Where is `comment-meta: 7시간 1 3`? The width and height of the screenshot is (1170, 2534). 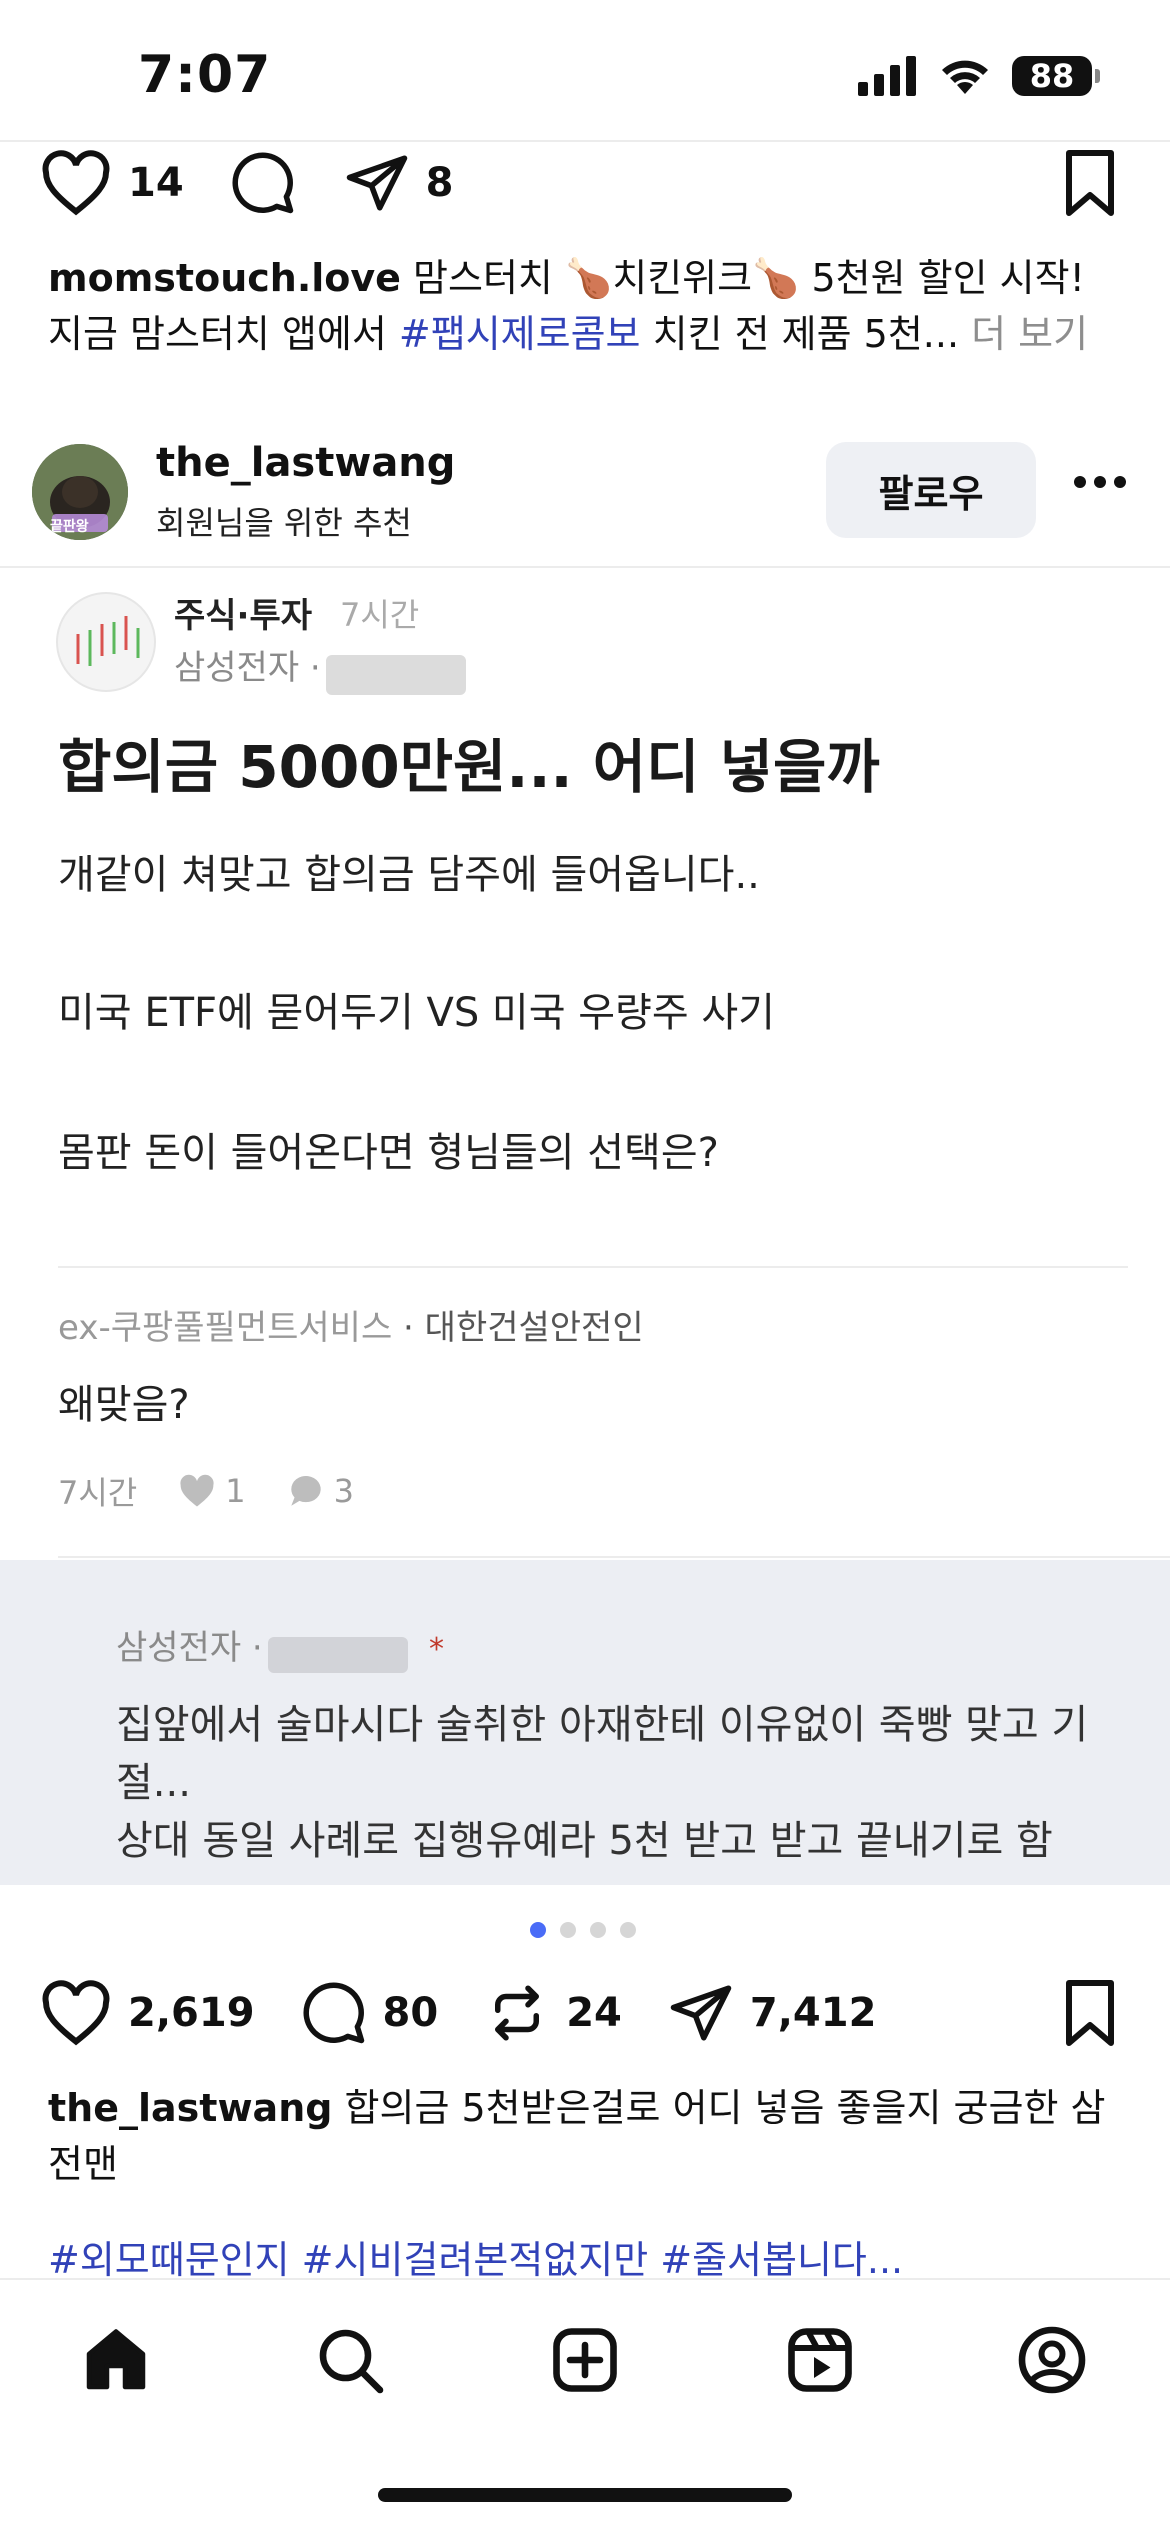
comment-meta: 7시간 1 3 is located at coordinates (206, 1491).